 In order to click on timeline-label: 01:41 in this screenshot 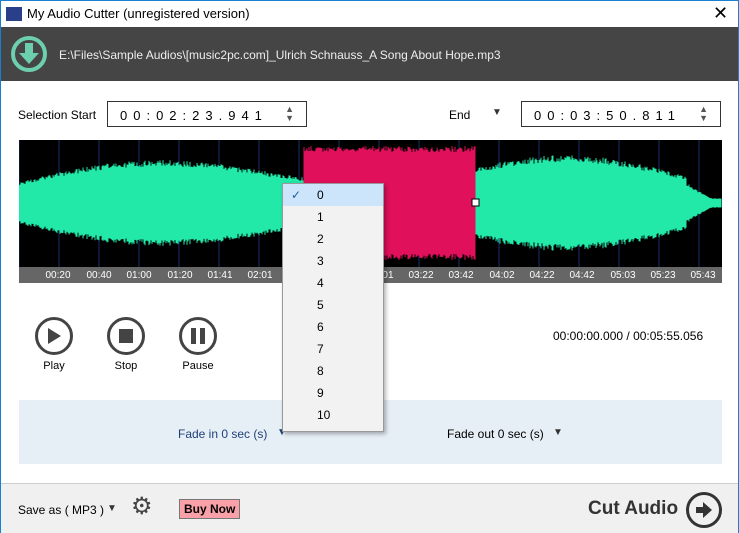, I will do `click(220, 275)`.